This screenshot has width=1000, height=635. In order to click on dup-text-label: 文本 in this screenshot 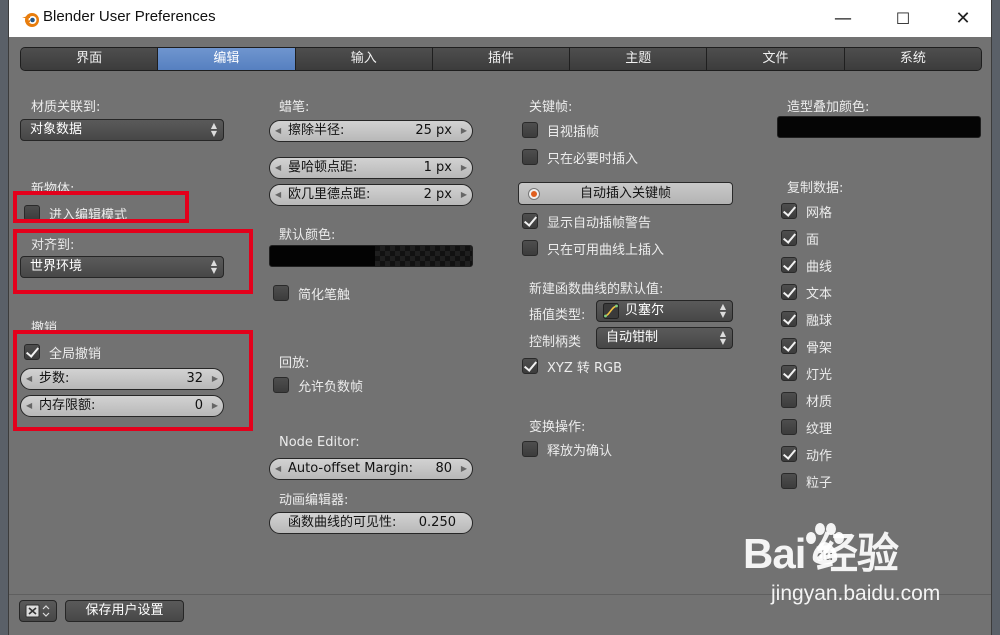, I will do `click(819, 294)`.